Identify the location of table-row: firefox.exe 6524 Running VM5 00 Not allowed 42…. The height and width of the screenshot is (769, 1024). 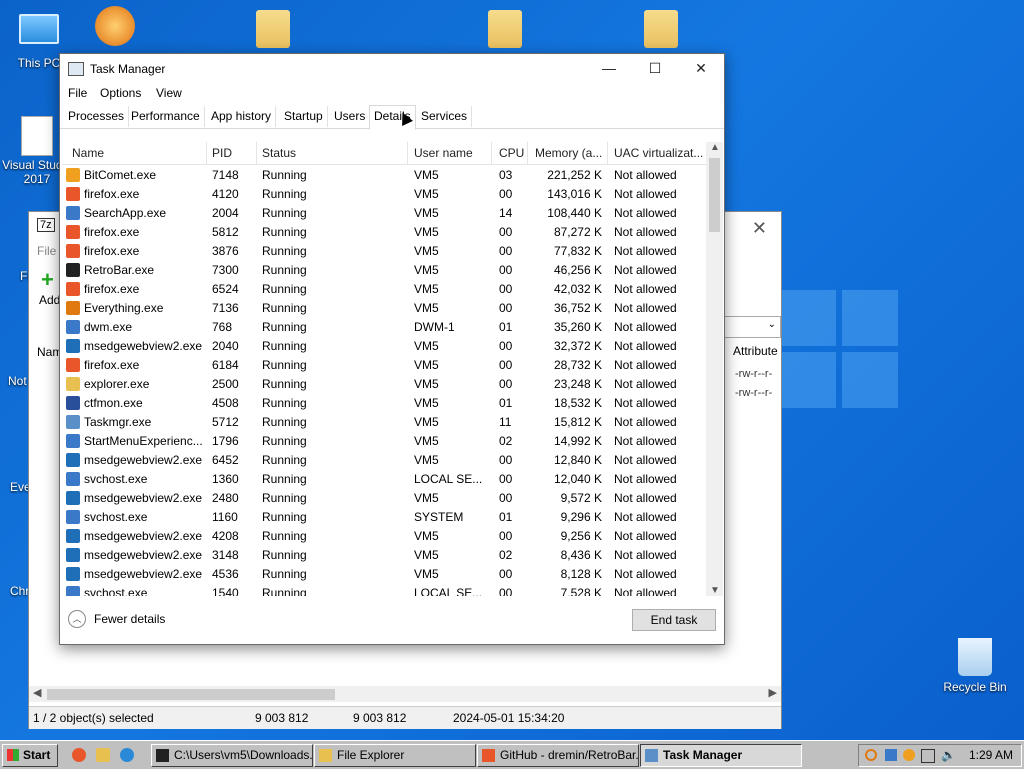
(384, 288).